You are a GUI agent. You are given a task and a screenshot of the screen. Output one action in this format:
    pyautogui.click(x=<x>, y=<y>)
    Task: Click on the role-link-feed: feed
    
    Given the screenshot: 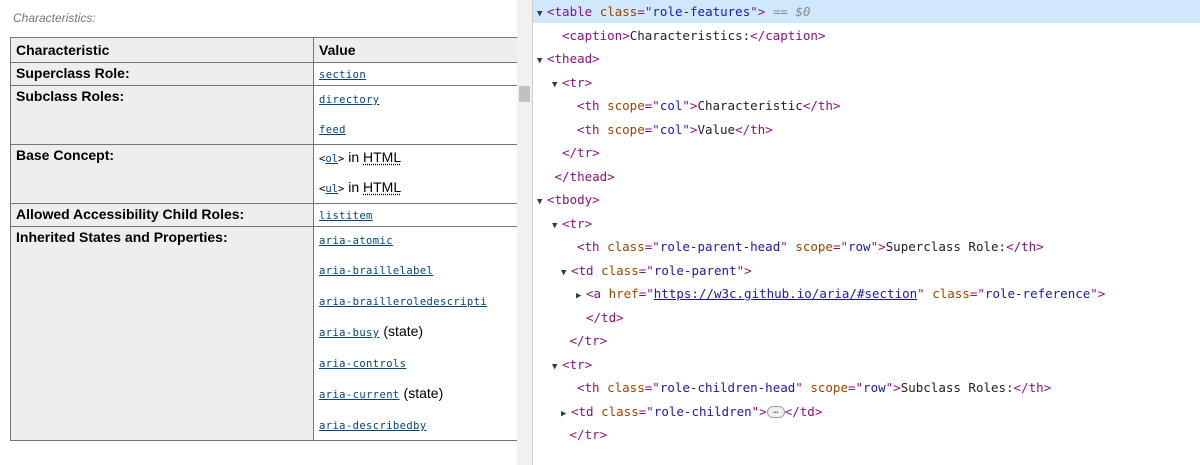 What is the action you would take?
    pyautogui.click(x=332, y=130)
    